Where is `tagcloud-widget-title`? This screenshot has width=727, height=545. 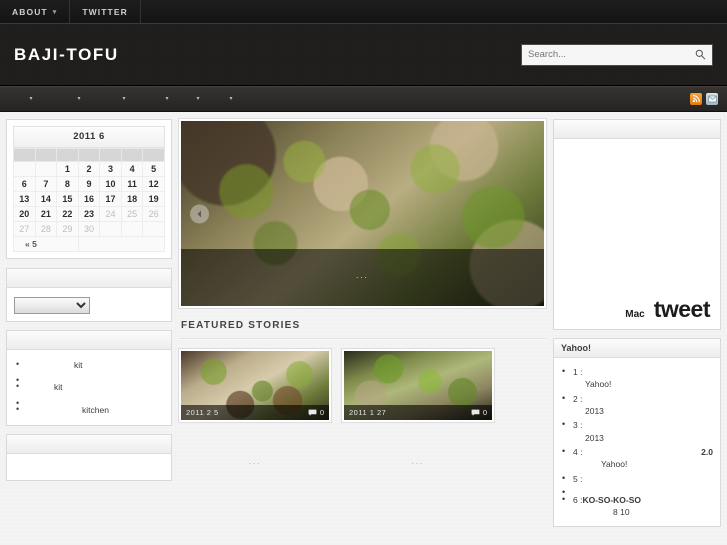
tagcloud-widget-title is located at coordinates (637, 129).